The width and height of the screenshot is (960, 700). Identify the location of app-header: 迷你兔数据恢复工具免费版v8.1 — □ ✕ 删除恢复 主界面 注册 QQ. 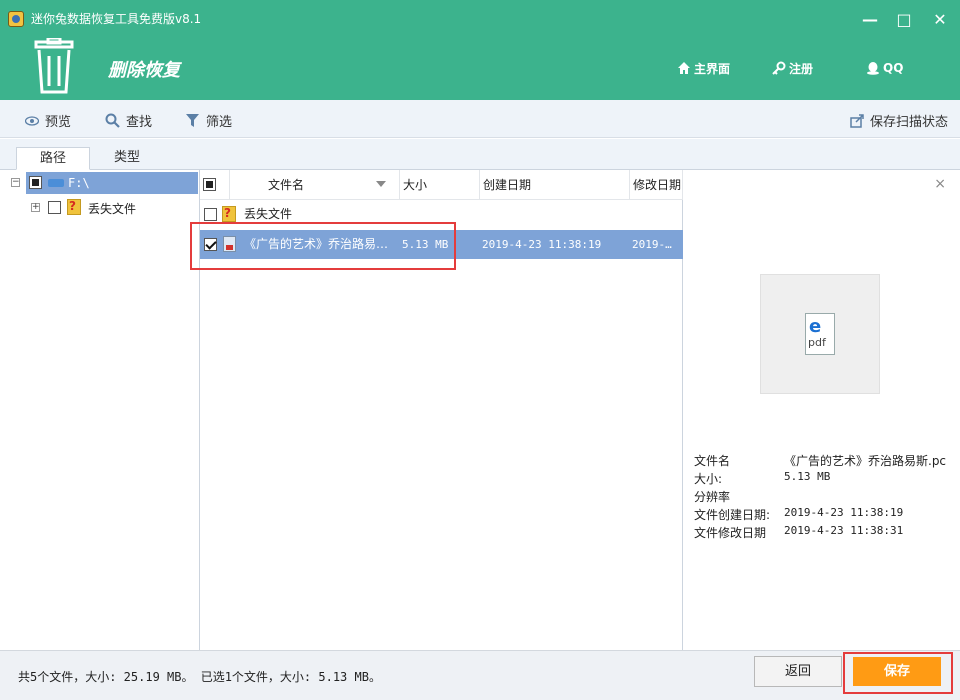
(480, 50).